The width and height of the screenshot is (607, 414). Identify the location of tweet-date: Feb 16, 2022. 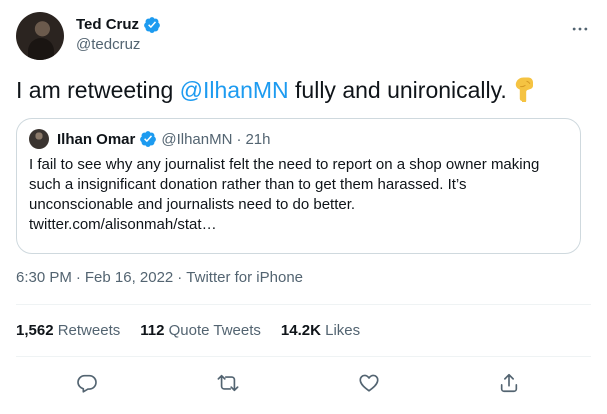
(129, 278).